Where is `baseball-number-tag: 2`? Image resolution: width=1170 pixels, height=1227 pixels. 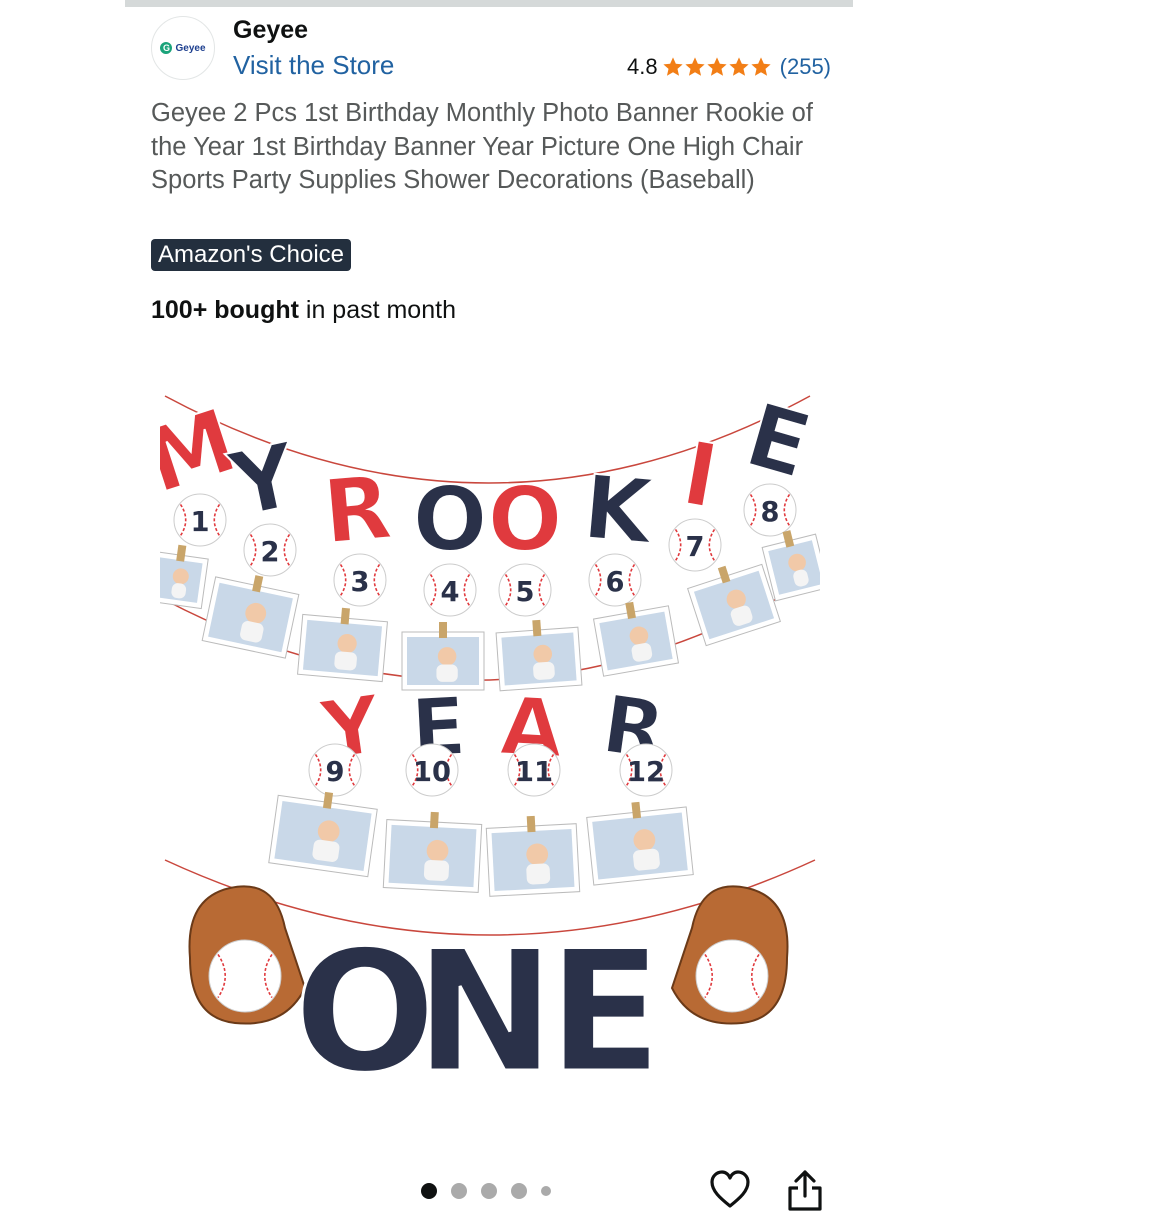
baseball-number-tag: 2 is located at coordinates (270, 550).